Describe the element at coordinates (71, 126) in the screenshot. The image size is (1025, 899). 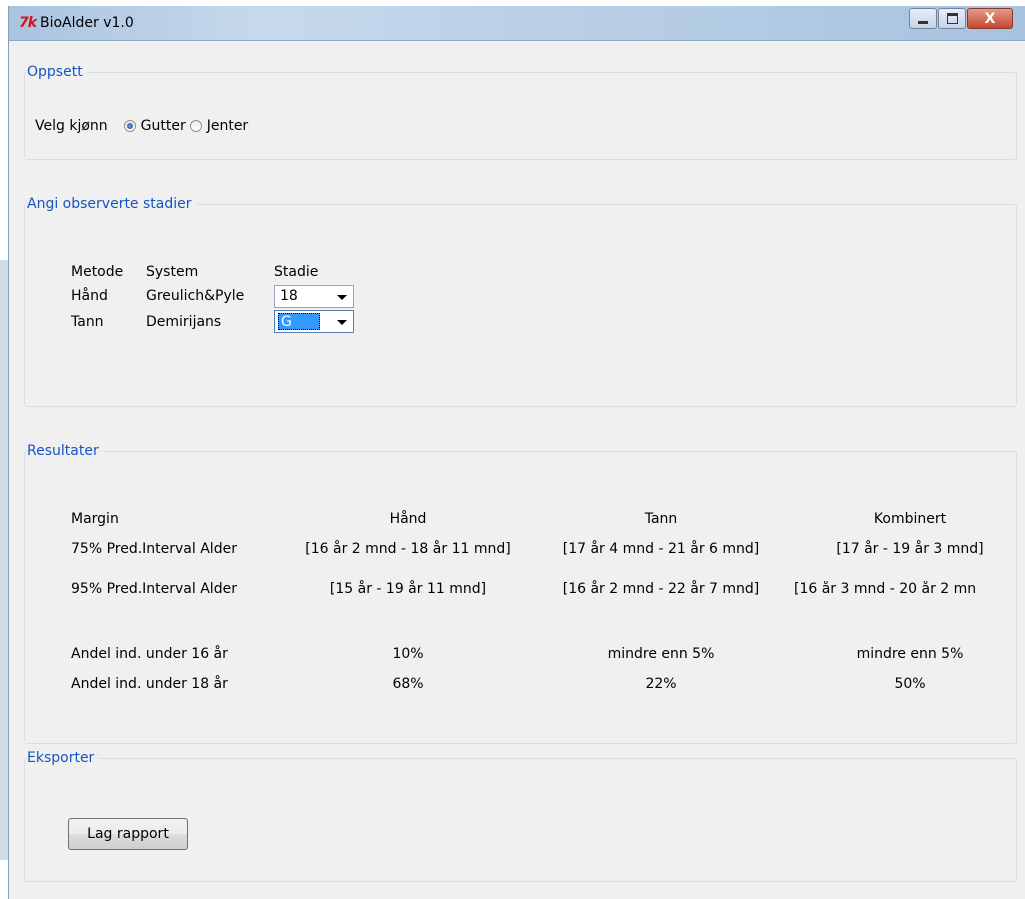
I see `gender-label: Velg kjønn` at that location.